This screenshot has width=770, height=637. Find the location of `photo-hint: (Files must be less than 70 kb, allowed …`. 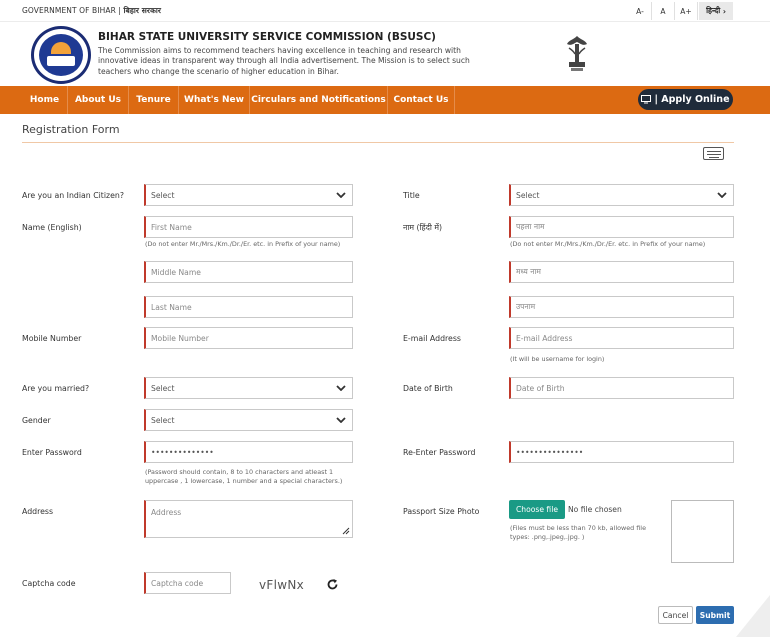

photo-hint: (Files must be less than 70 kb, allowed … is located at coordinates (578, 532).